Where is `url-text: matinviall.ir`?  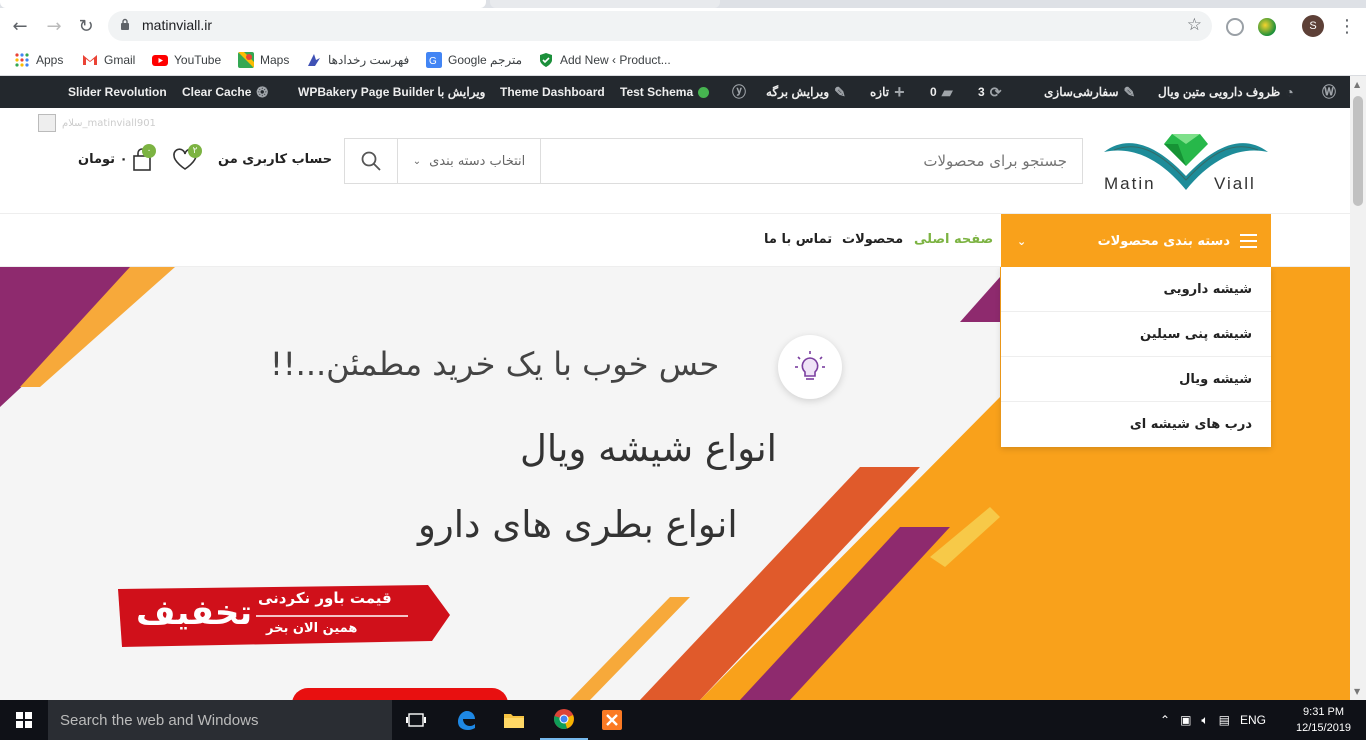
url-text: matinviall.ir is located at coordinates (177, 25).